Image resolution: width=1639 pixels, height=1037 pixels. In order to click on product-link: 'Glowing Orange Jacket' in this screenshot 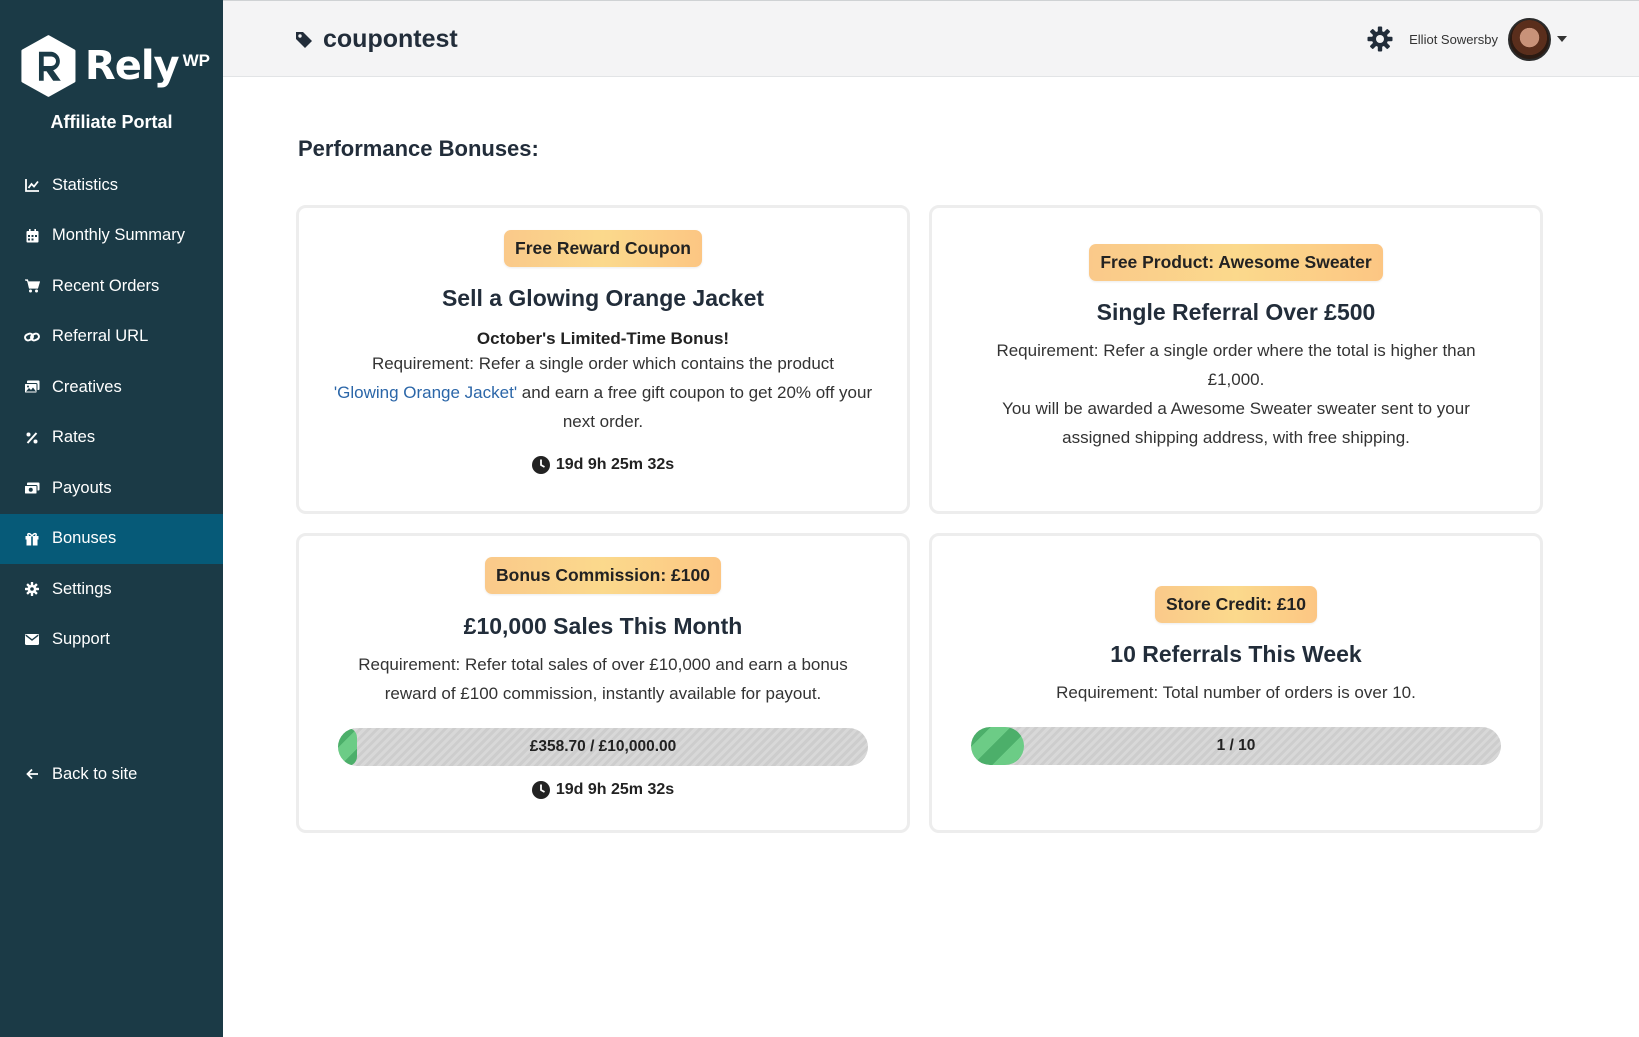, I will do `click(425, 392)`.